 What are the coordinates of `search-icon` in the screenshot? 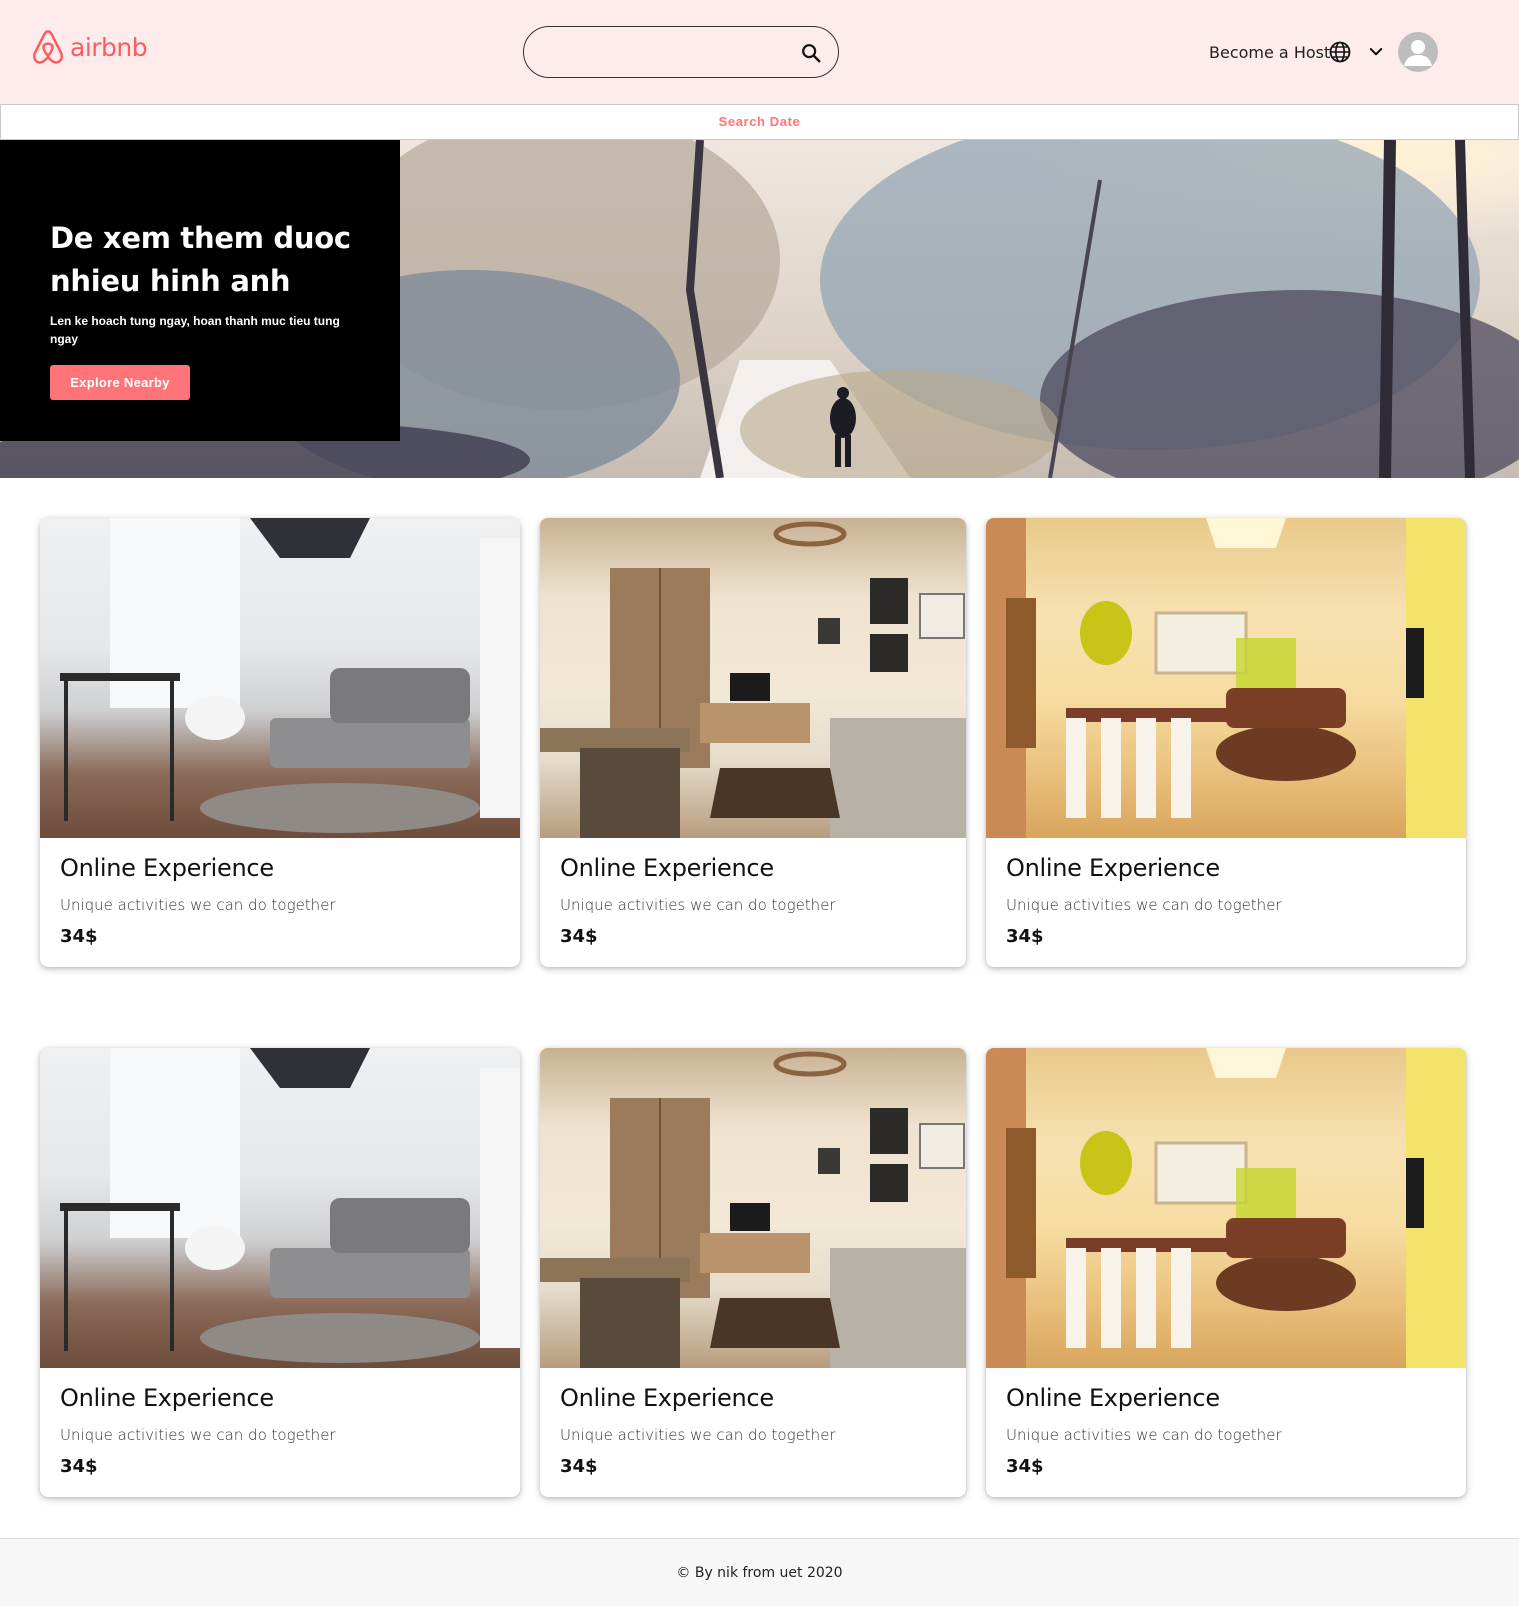 It's located at (811, 53).